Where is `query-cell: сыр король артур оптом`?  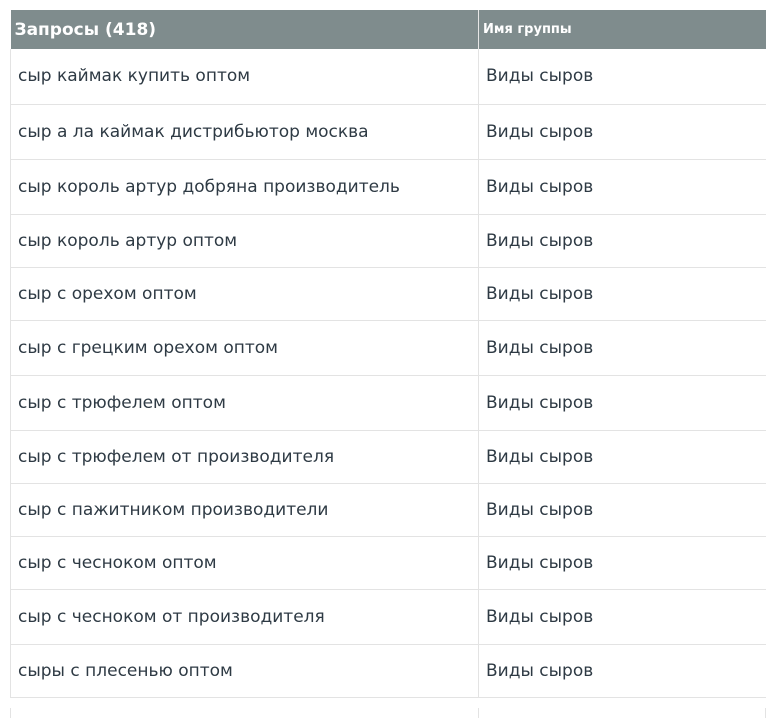
query-cell: сыр король артур оптом is located at coordinates (244, 241).